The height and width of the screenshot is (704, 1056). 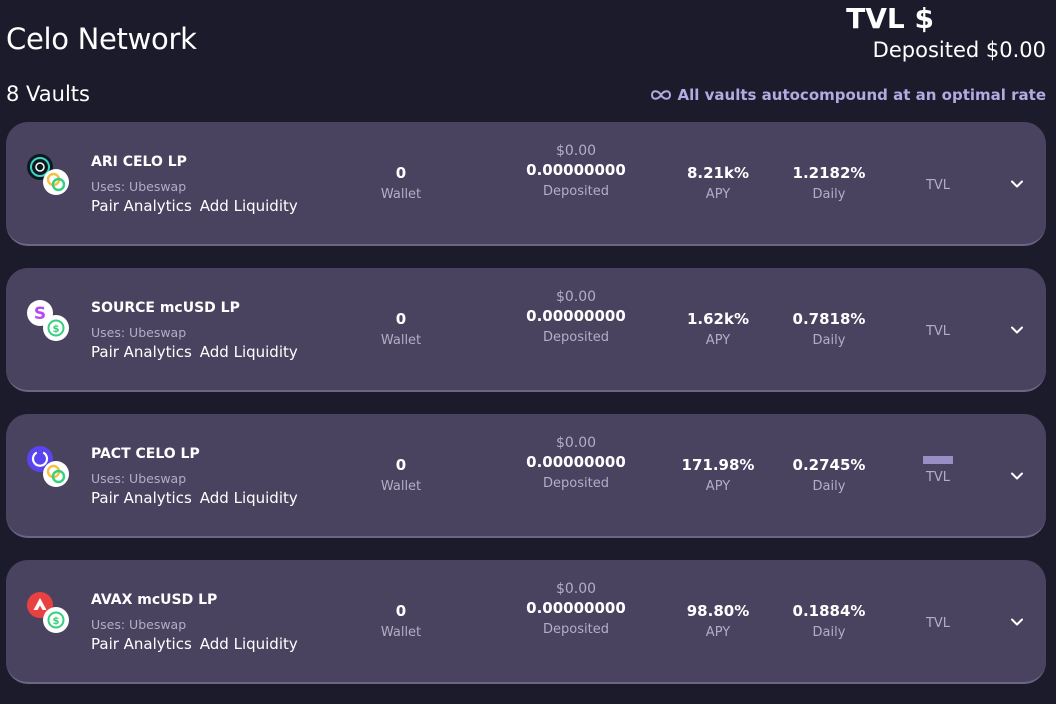 What do you see at coordinates (829, 329) in the screenshot?
I see `daily-stat: 0.7818% Daily` at bounding box center [829, 329].